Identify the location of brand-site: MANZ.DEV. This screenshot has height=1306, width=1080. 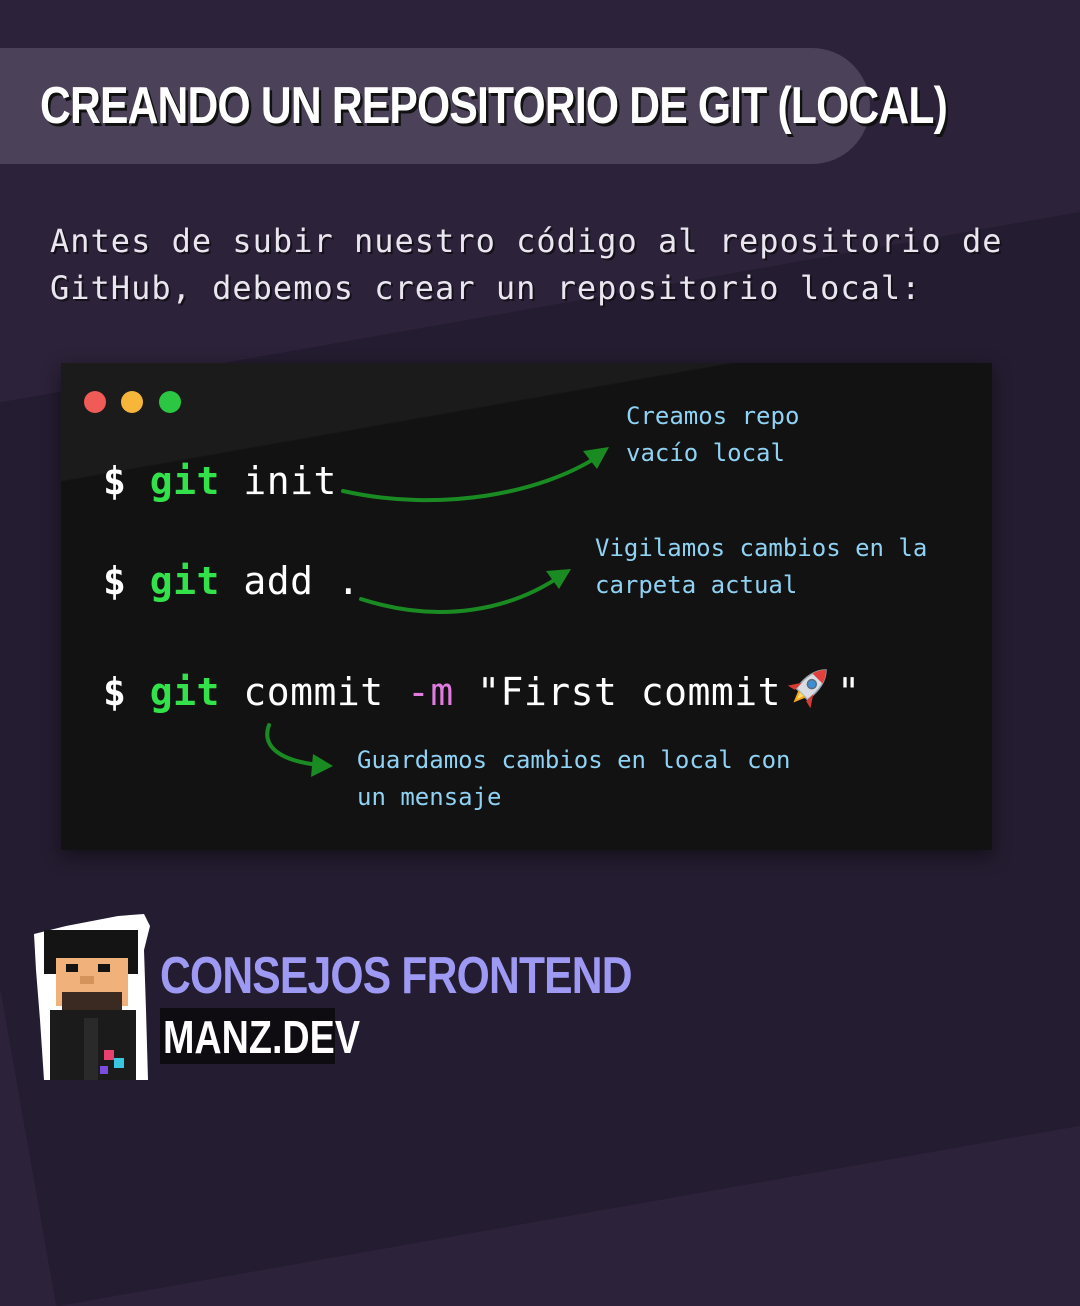
(261, 1037).